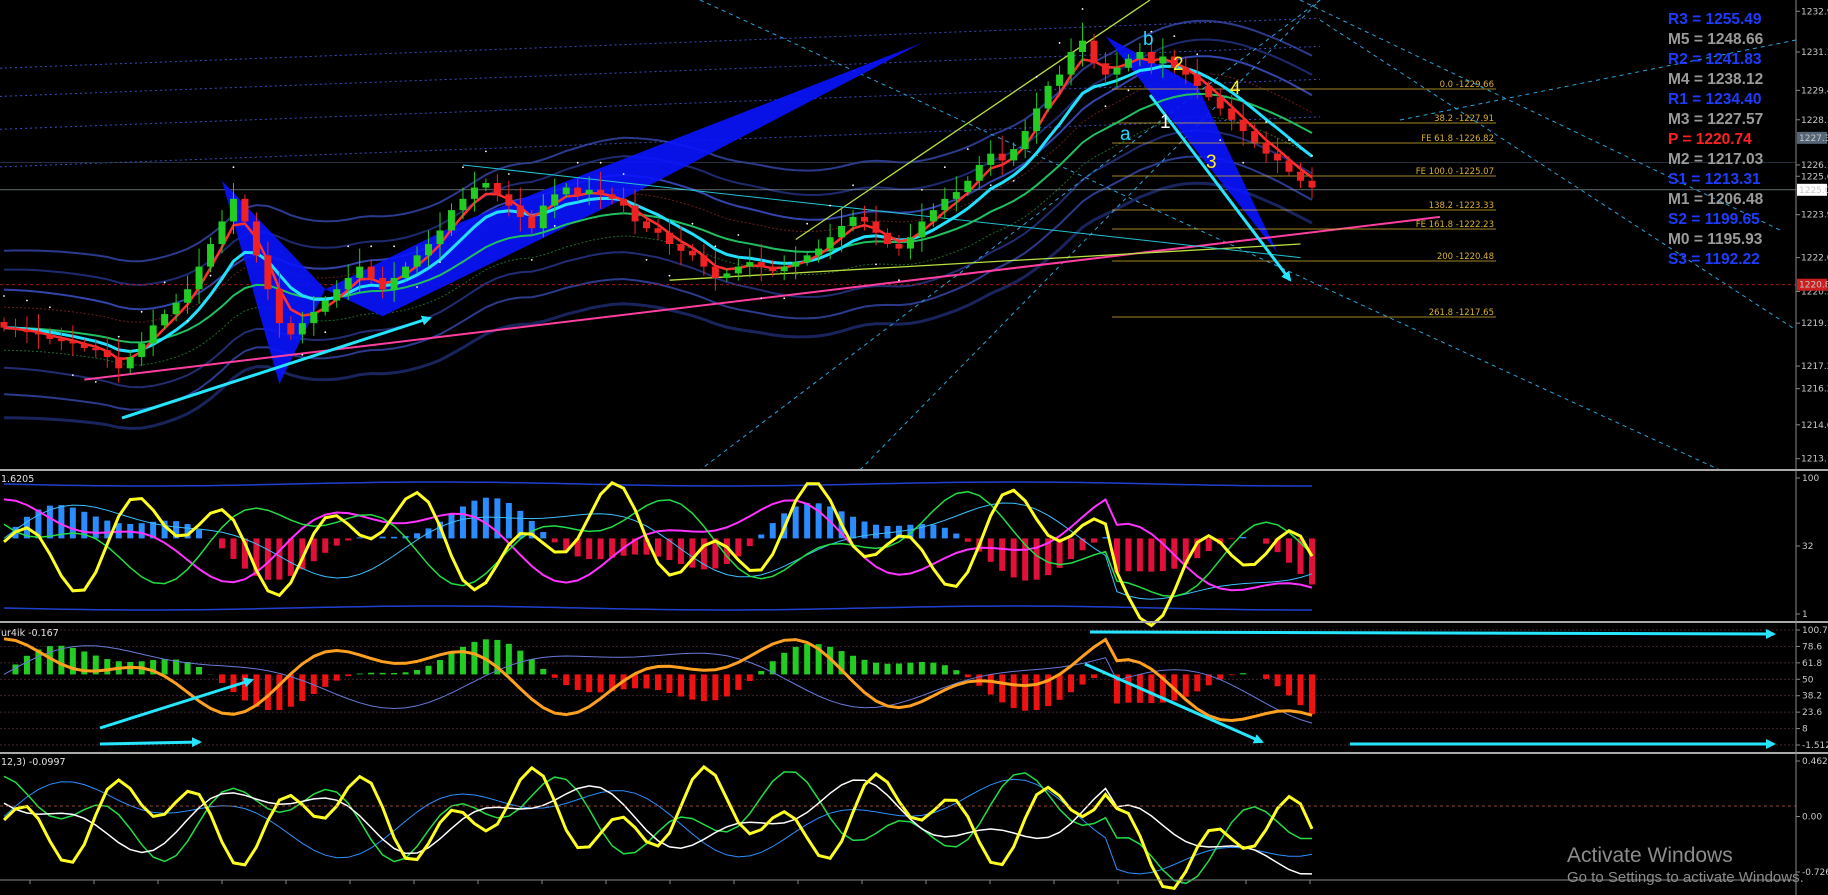  Describe the element at coordinates (657, 608) in the screenshot. I see `osc-lower-band` at that location.